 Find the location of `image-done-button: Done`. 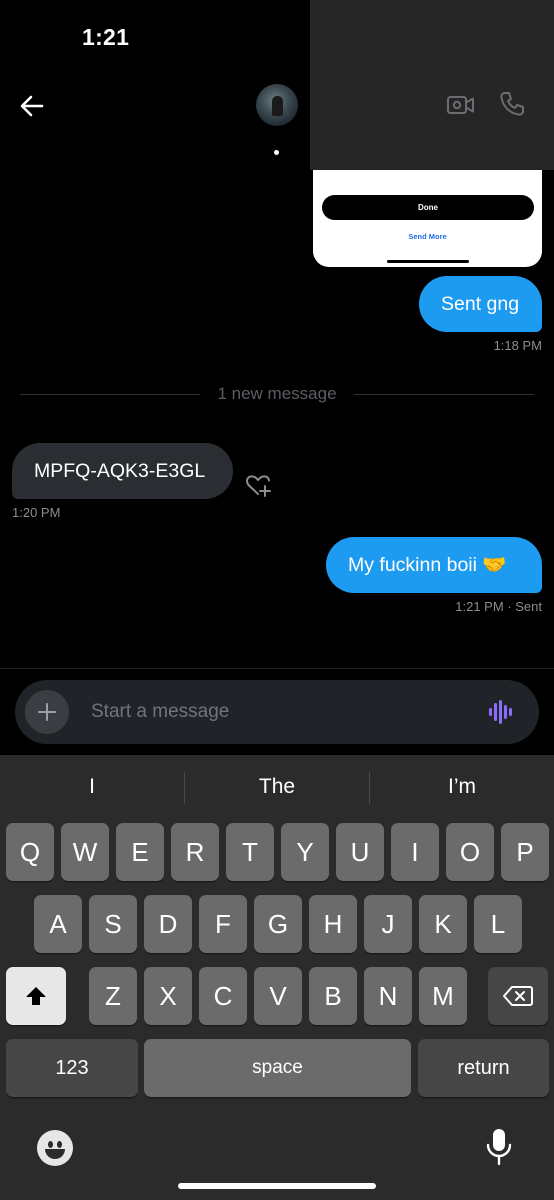

image-done-button: Done is located at coordinates (428, 207).